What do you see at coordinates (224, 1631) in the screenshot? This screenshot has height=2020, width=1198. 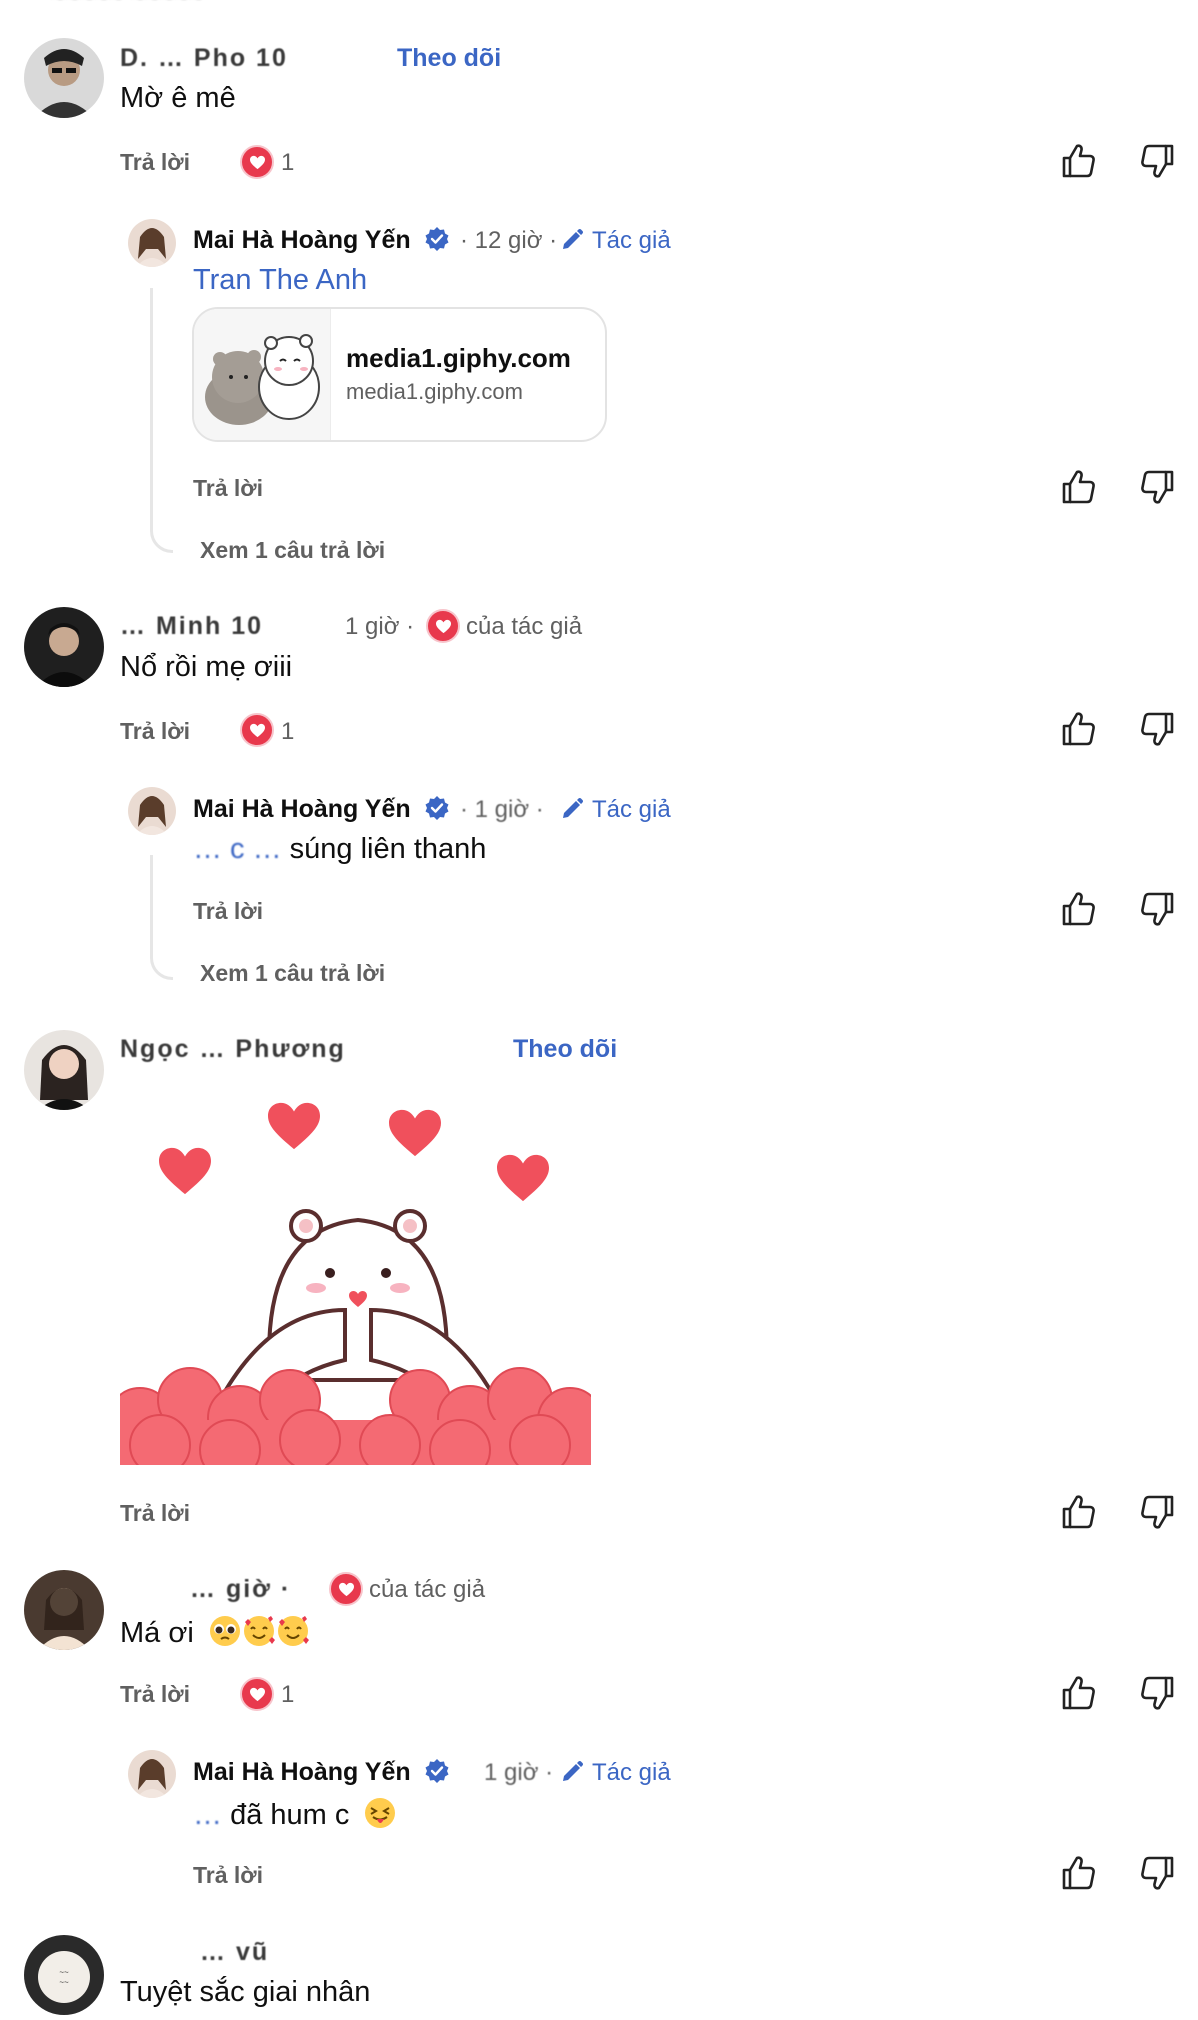 I see `pleading-face-icon` at bounding box center [224, 1631].